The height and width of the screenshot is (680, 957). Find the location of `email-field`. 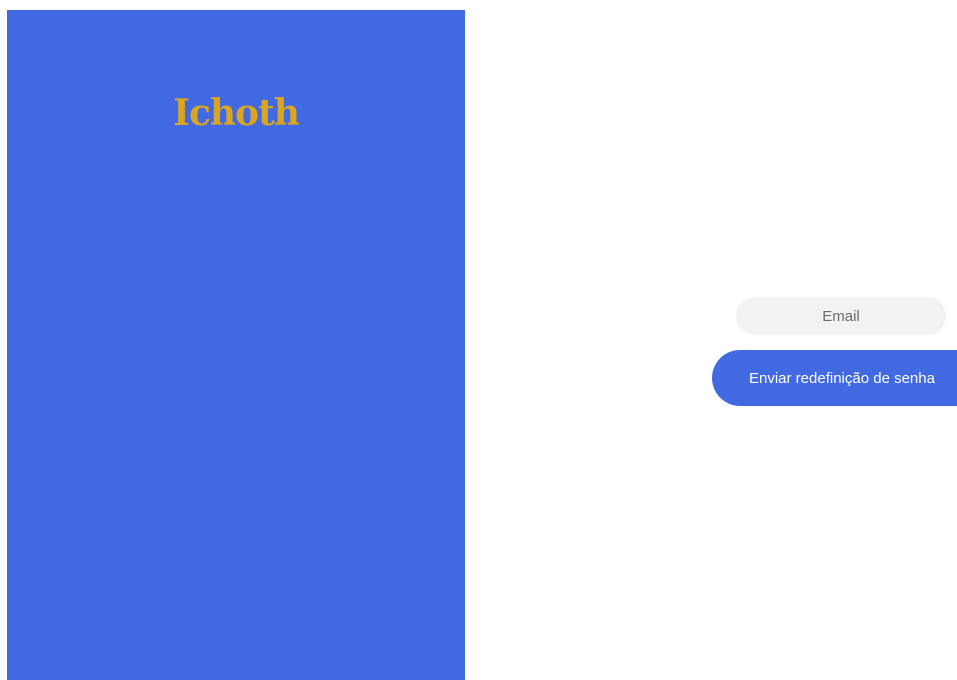

email-field is located at coordinates (841, 316).